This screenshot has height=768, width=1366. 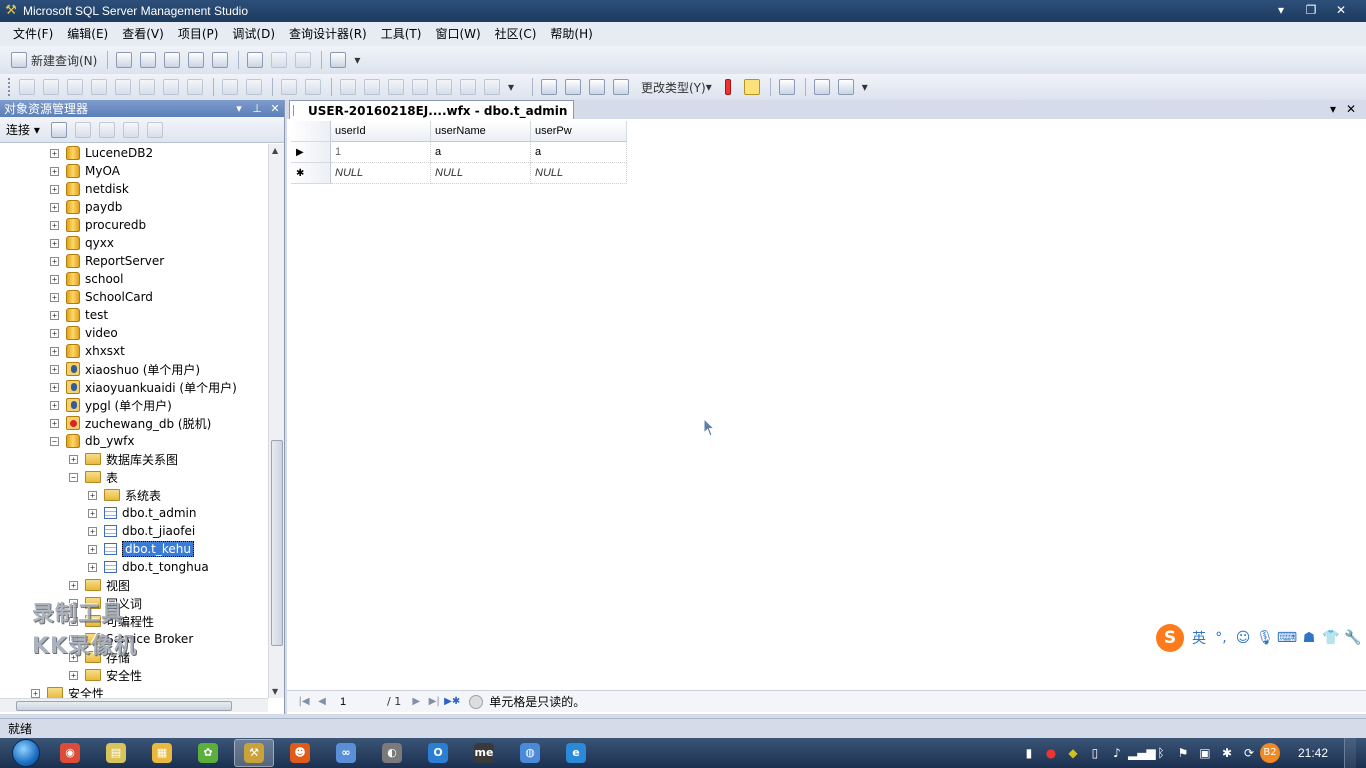 I want to click on new-query-button: 新建查询(N), so click(x=54, y=60).